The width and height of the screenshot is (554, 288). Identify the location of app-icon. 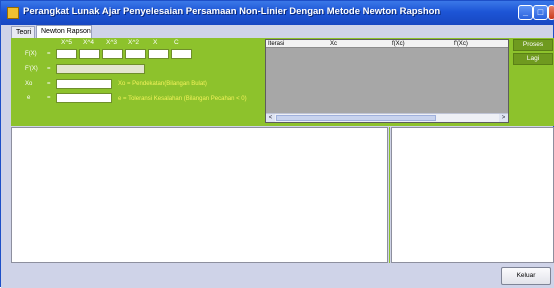
(13, 13).